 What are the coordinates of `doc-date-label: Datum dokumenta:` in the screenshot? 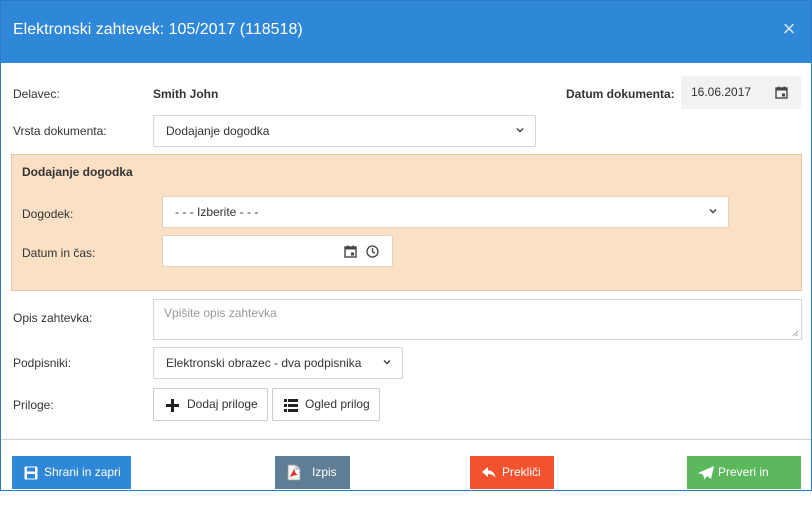 It's located at (620, 94).